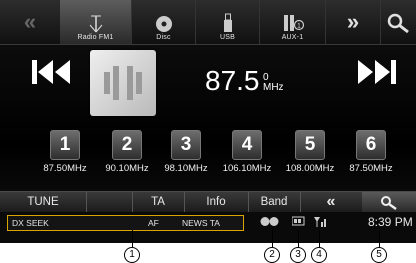 This screenshot has height=263, width=416. What do you see at coordinates (127, 168) in the screenshot?
I see `preset-frequency: 90.10MHz` at bounding box center [127, 168].